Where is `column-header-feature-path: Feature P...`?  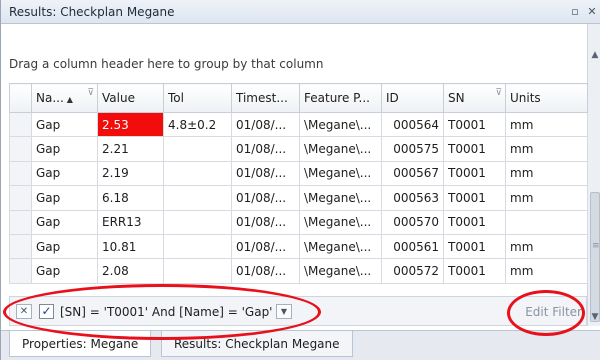 column-header-feature-path: Feature P... is located at coordinates (340, 98).